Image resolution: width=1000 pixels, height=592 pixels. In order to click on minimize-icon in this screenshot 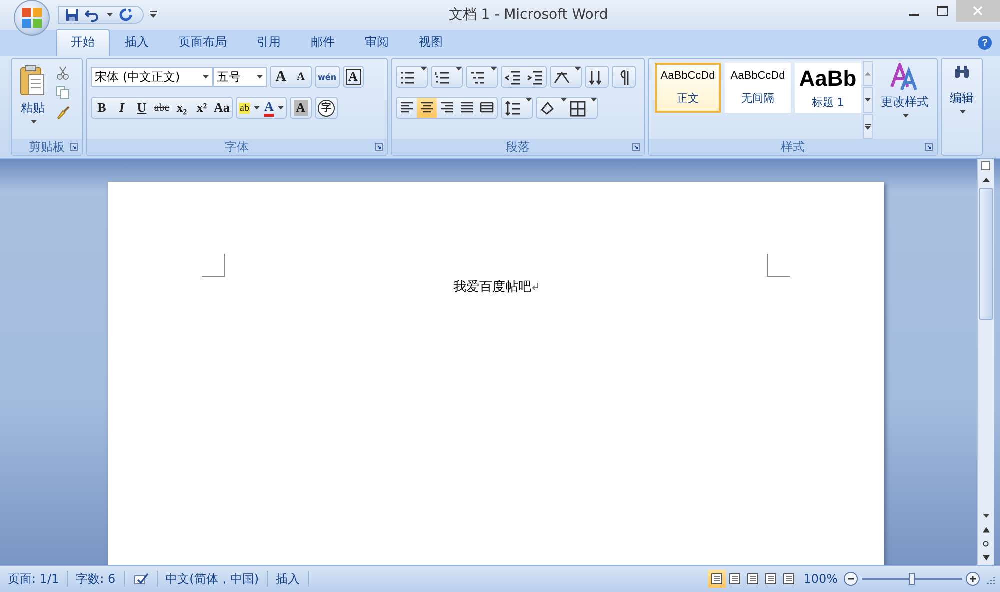, I will do `click(914, 15)`.